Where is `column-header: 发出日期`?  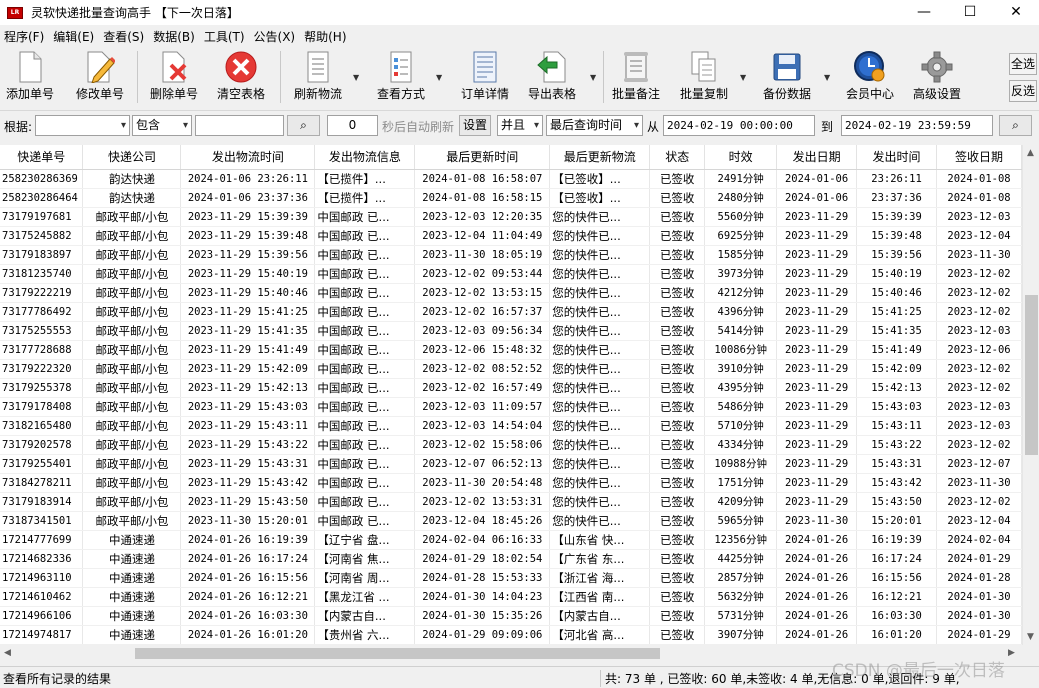
column-header: 发出日期 is located at coordinates (817, 157).